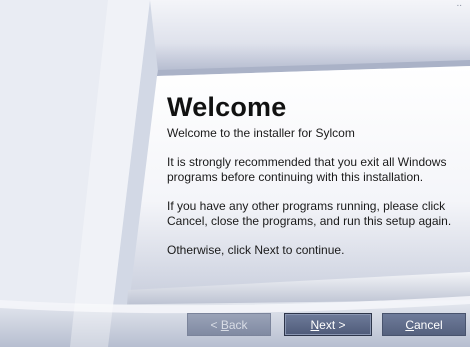 The width and height of the screenshot is (470, 347). I want to click on continue-instructions: Otherwise, click Next to continue., so click(256, 250).